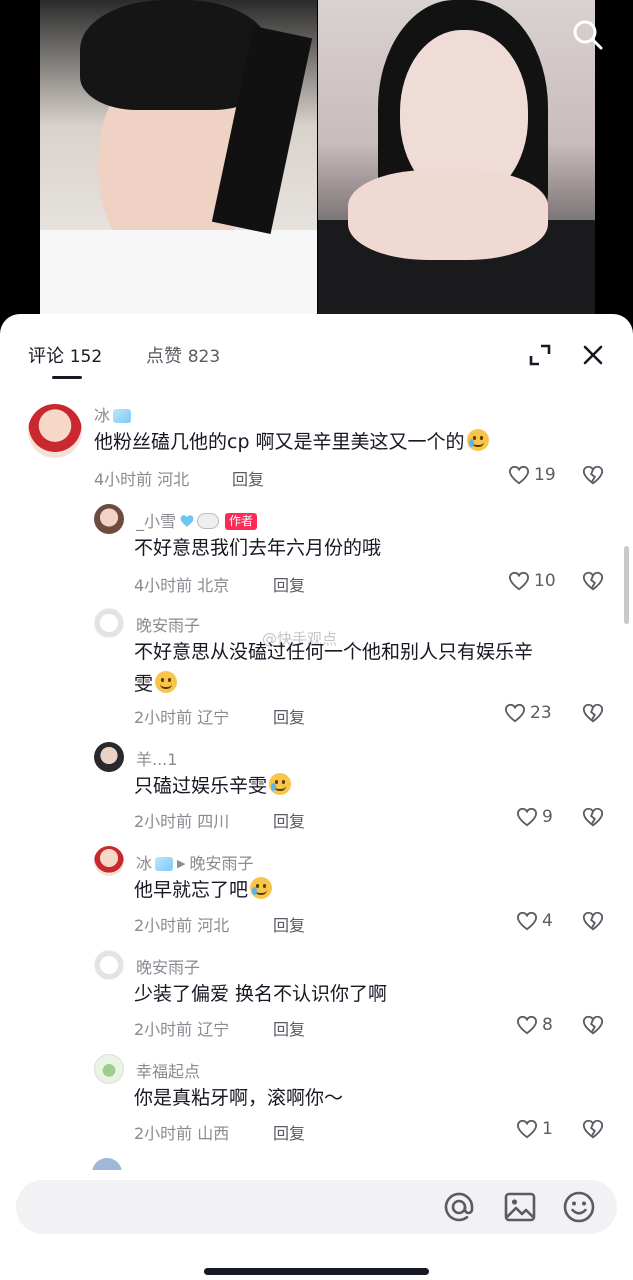 This screenshot has height=1280, width=633. Describe the element at coordinates (204, 357) in the screenshot. I see `tab-likes-count: 823` at that location.